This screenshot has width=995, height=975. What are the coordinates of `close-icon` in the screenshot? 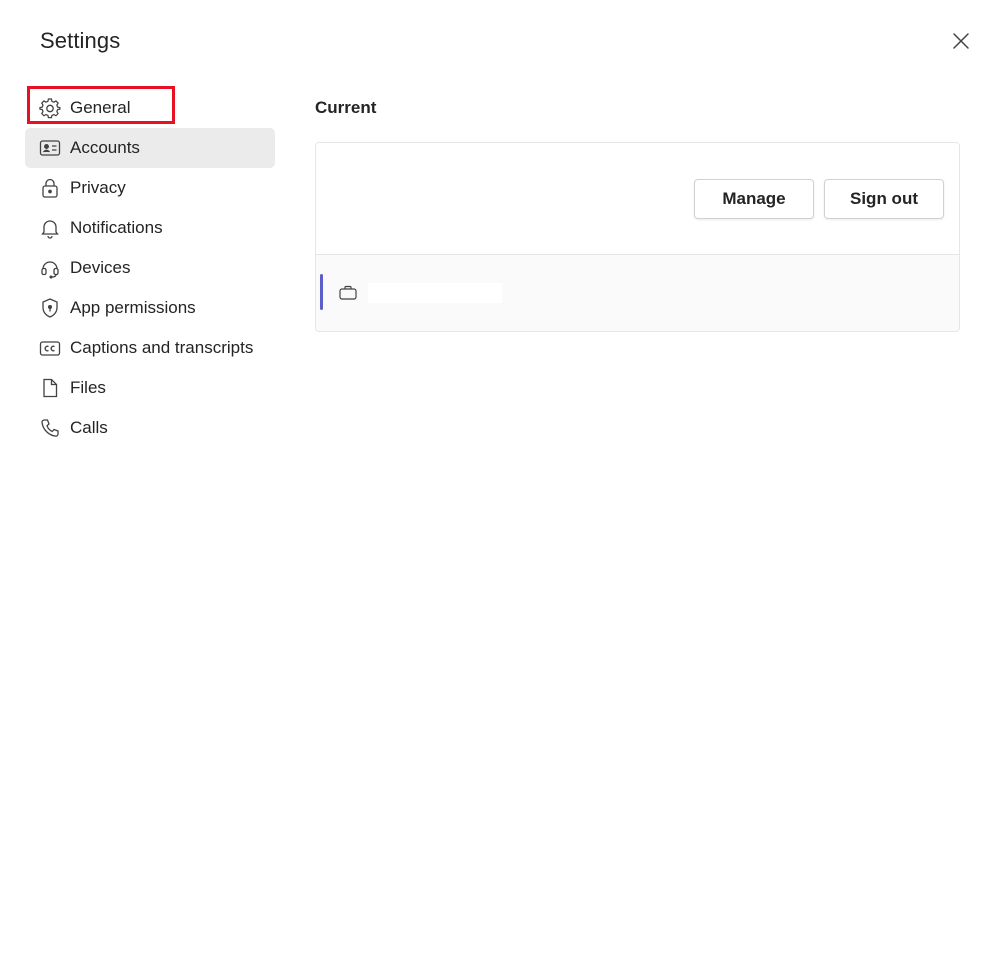 It's located at (961, 41).